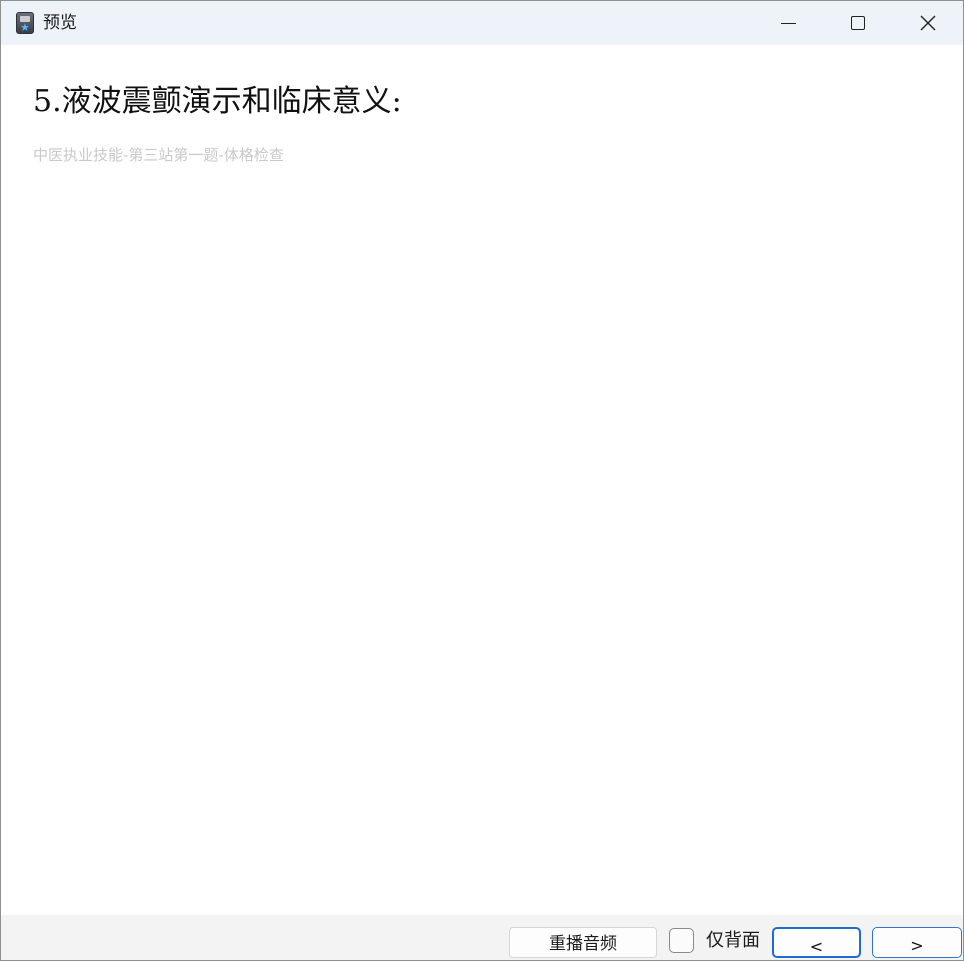 This screenshot has width=964, height=961. What do you see at coordinates (158, 155) in the screenshot?
I see `card-category: 中医执业技能-第三站第一题-体格检查` at bounding box center [158, 155].